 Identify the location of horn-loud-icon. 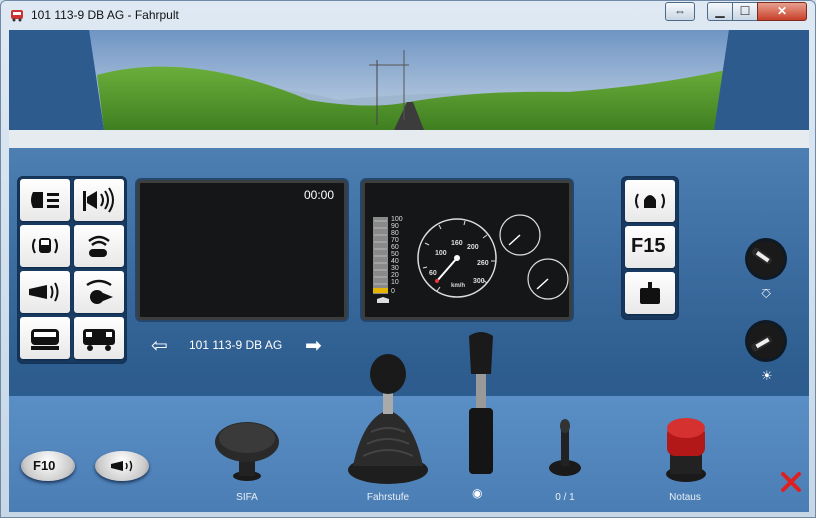
(98, 200).